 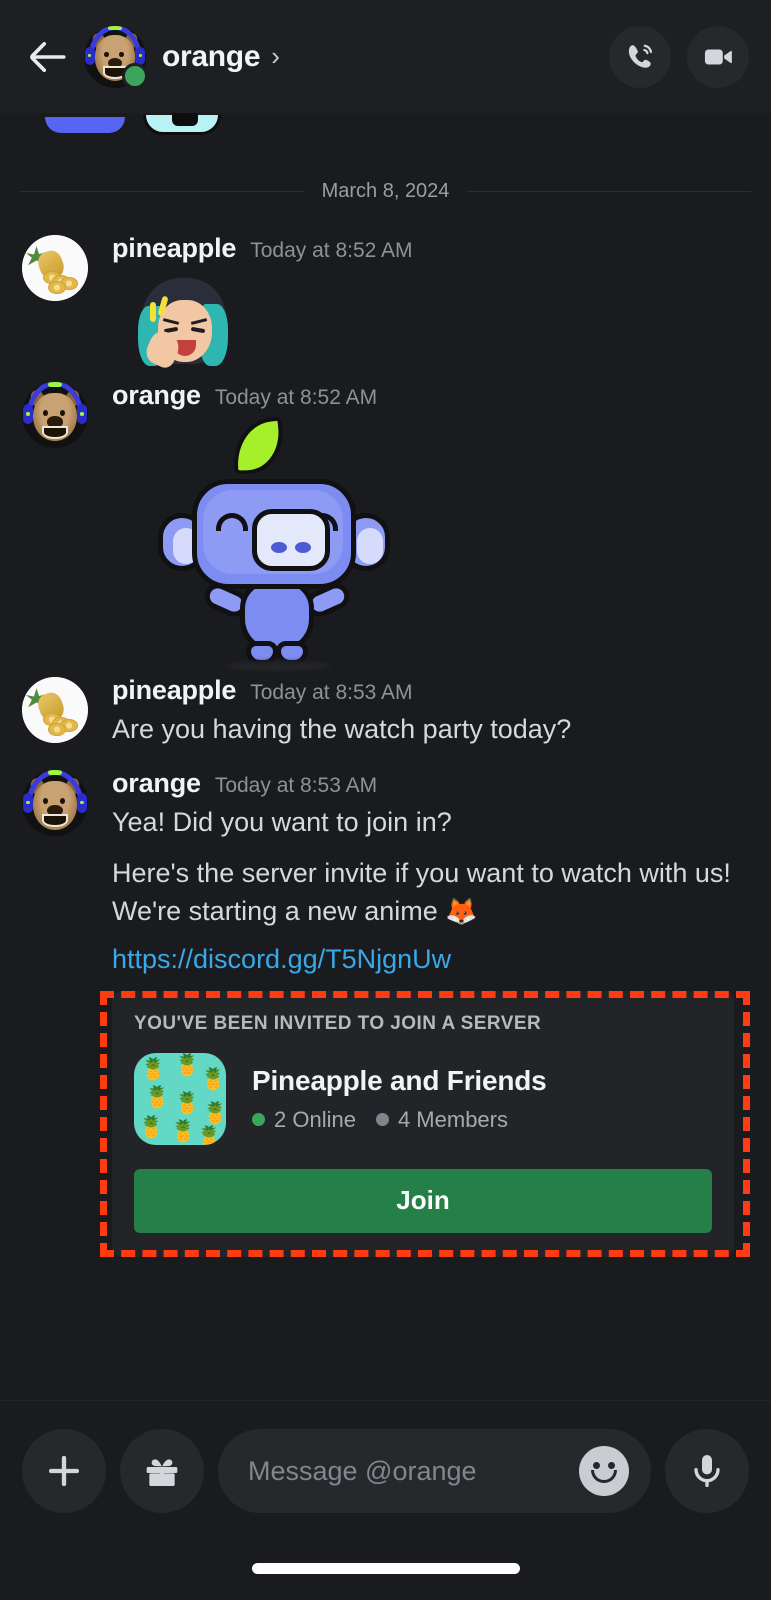 I want to click on anime-girl-sticker, so click(x=184, y=320).